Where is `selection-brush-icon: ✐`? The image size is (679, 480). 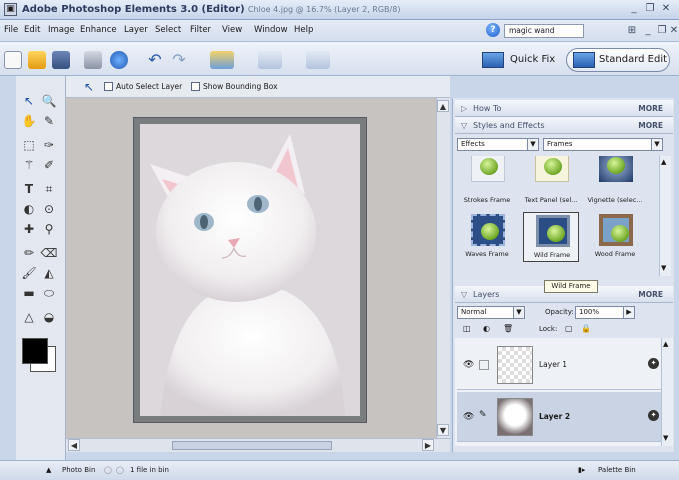
selection-brush-icon: ✐ is located at coordinates (49, 165).